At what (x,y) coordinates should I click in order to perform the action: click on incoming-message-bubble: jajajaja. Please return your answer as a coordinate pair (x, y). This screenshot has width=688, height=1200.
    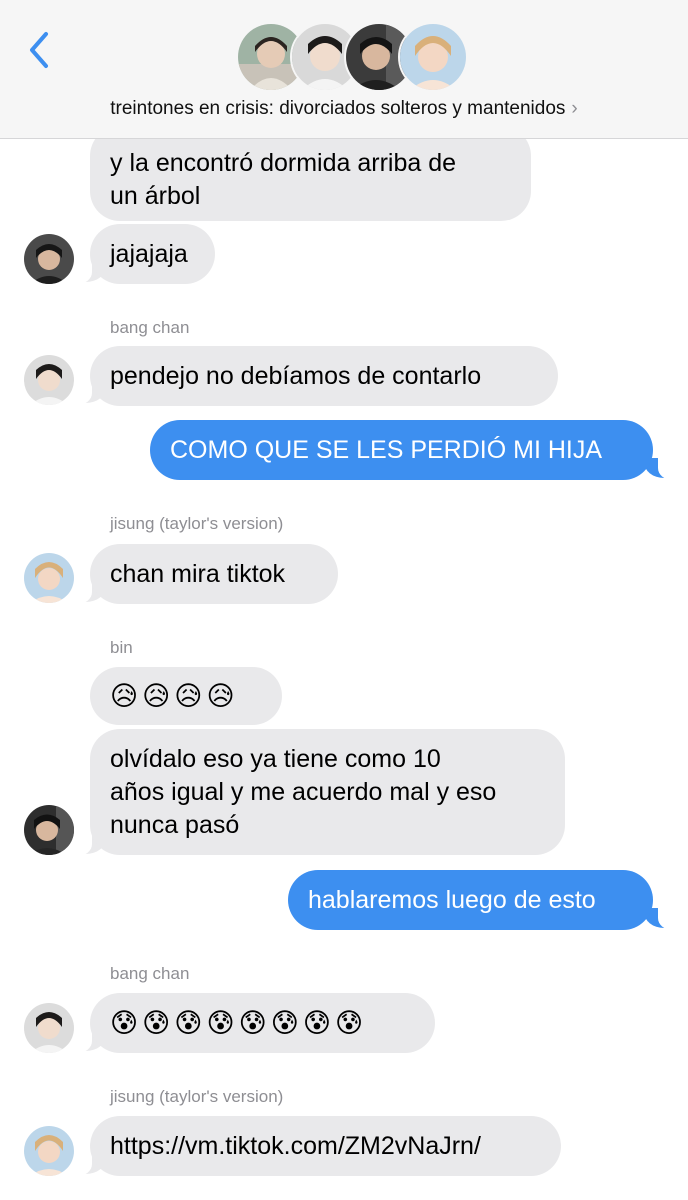
    Looking at the image, I should click on (152, 254).